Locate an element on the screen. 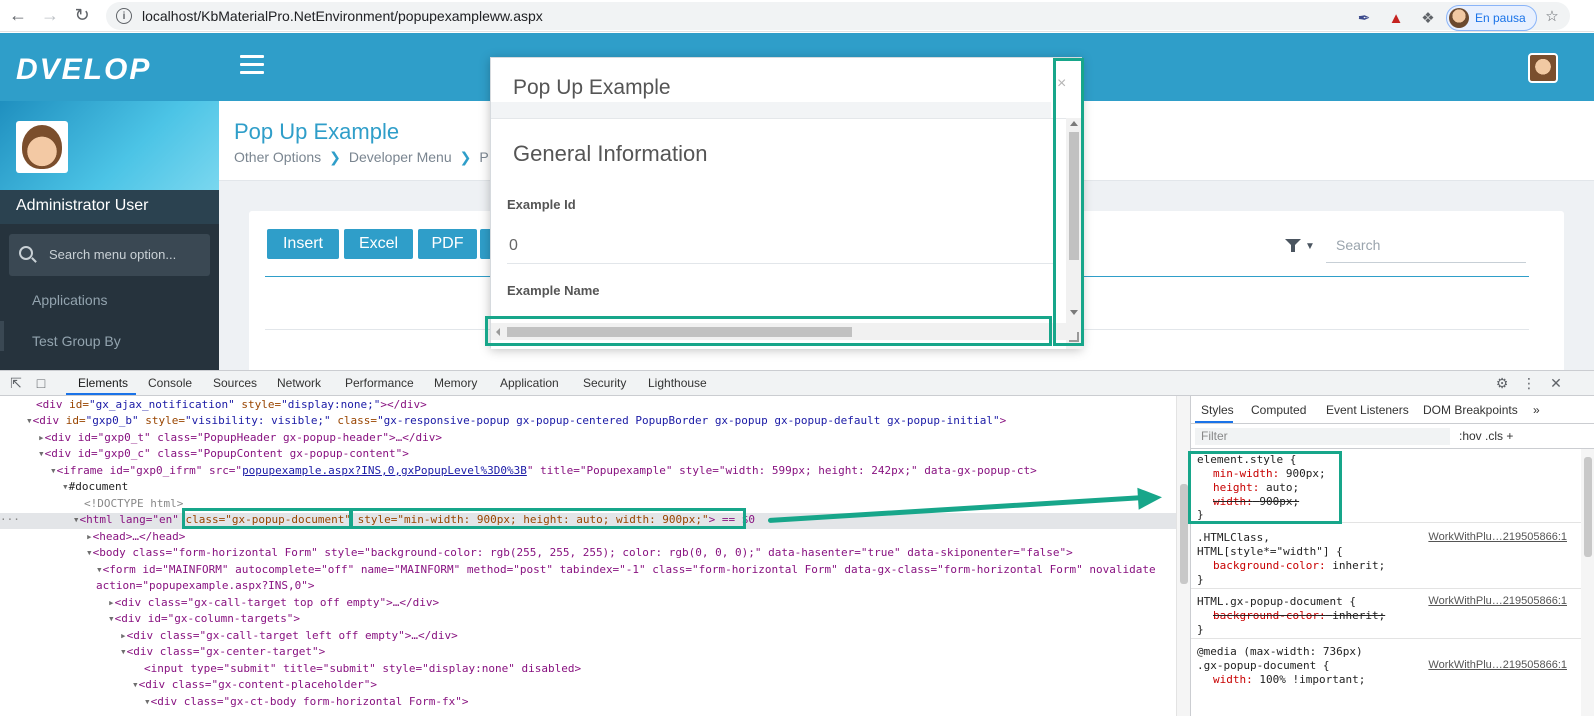  tab-lighthouse: Lighthouse is located at coordinates (677, 383).